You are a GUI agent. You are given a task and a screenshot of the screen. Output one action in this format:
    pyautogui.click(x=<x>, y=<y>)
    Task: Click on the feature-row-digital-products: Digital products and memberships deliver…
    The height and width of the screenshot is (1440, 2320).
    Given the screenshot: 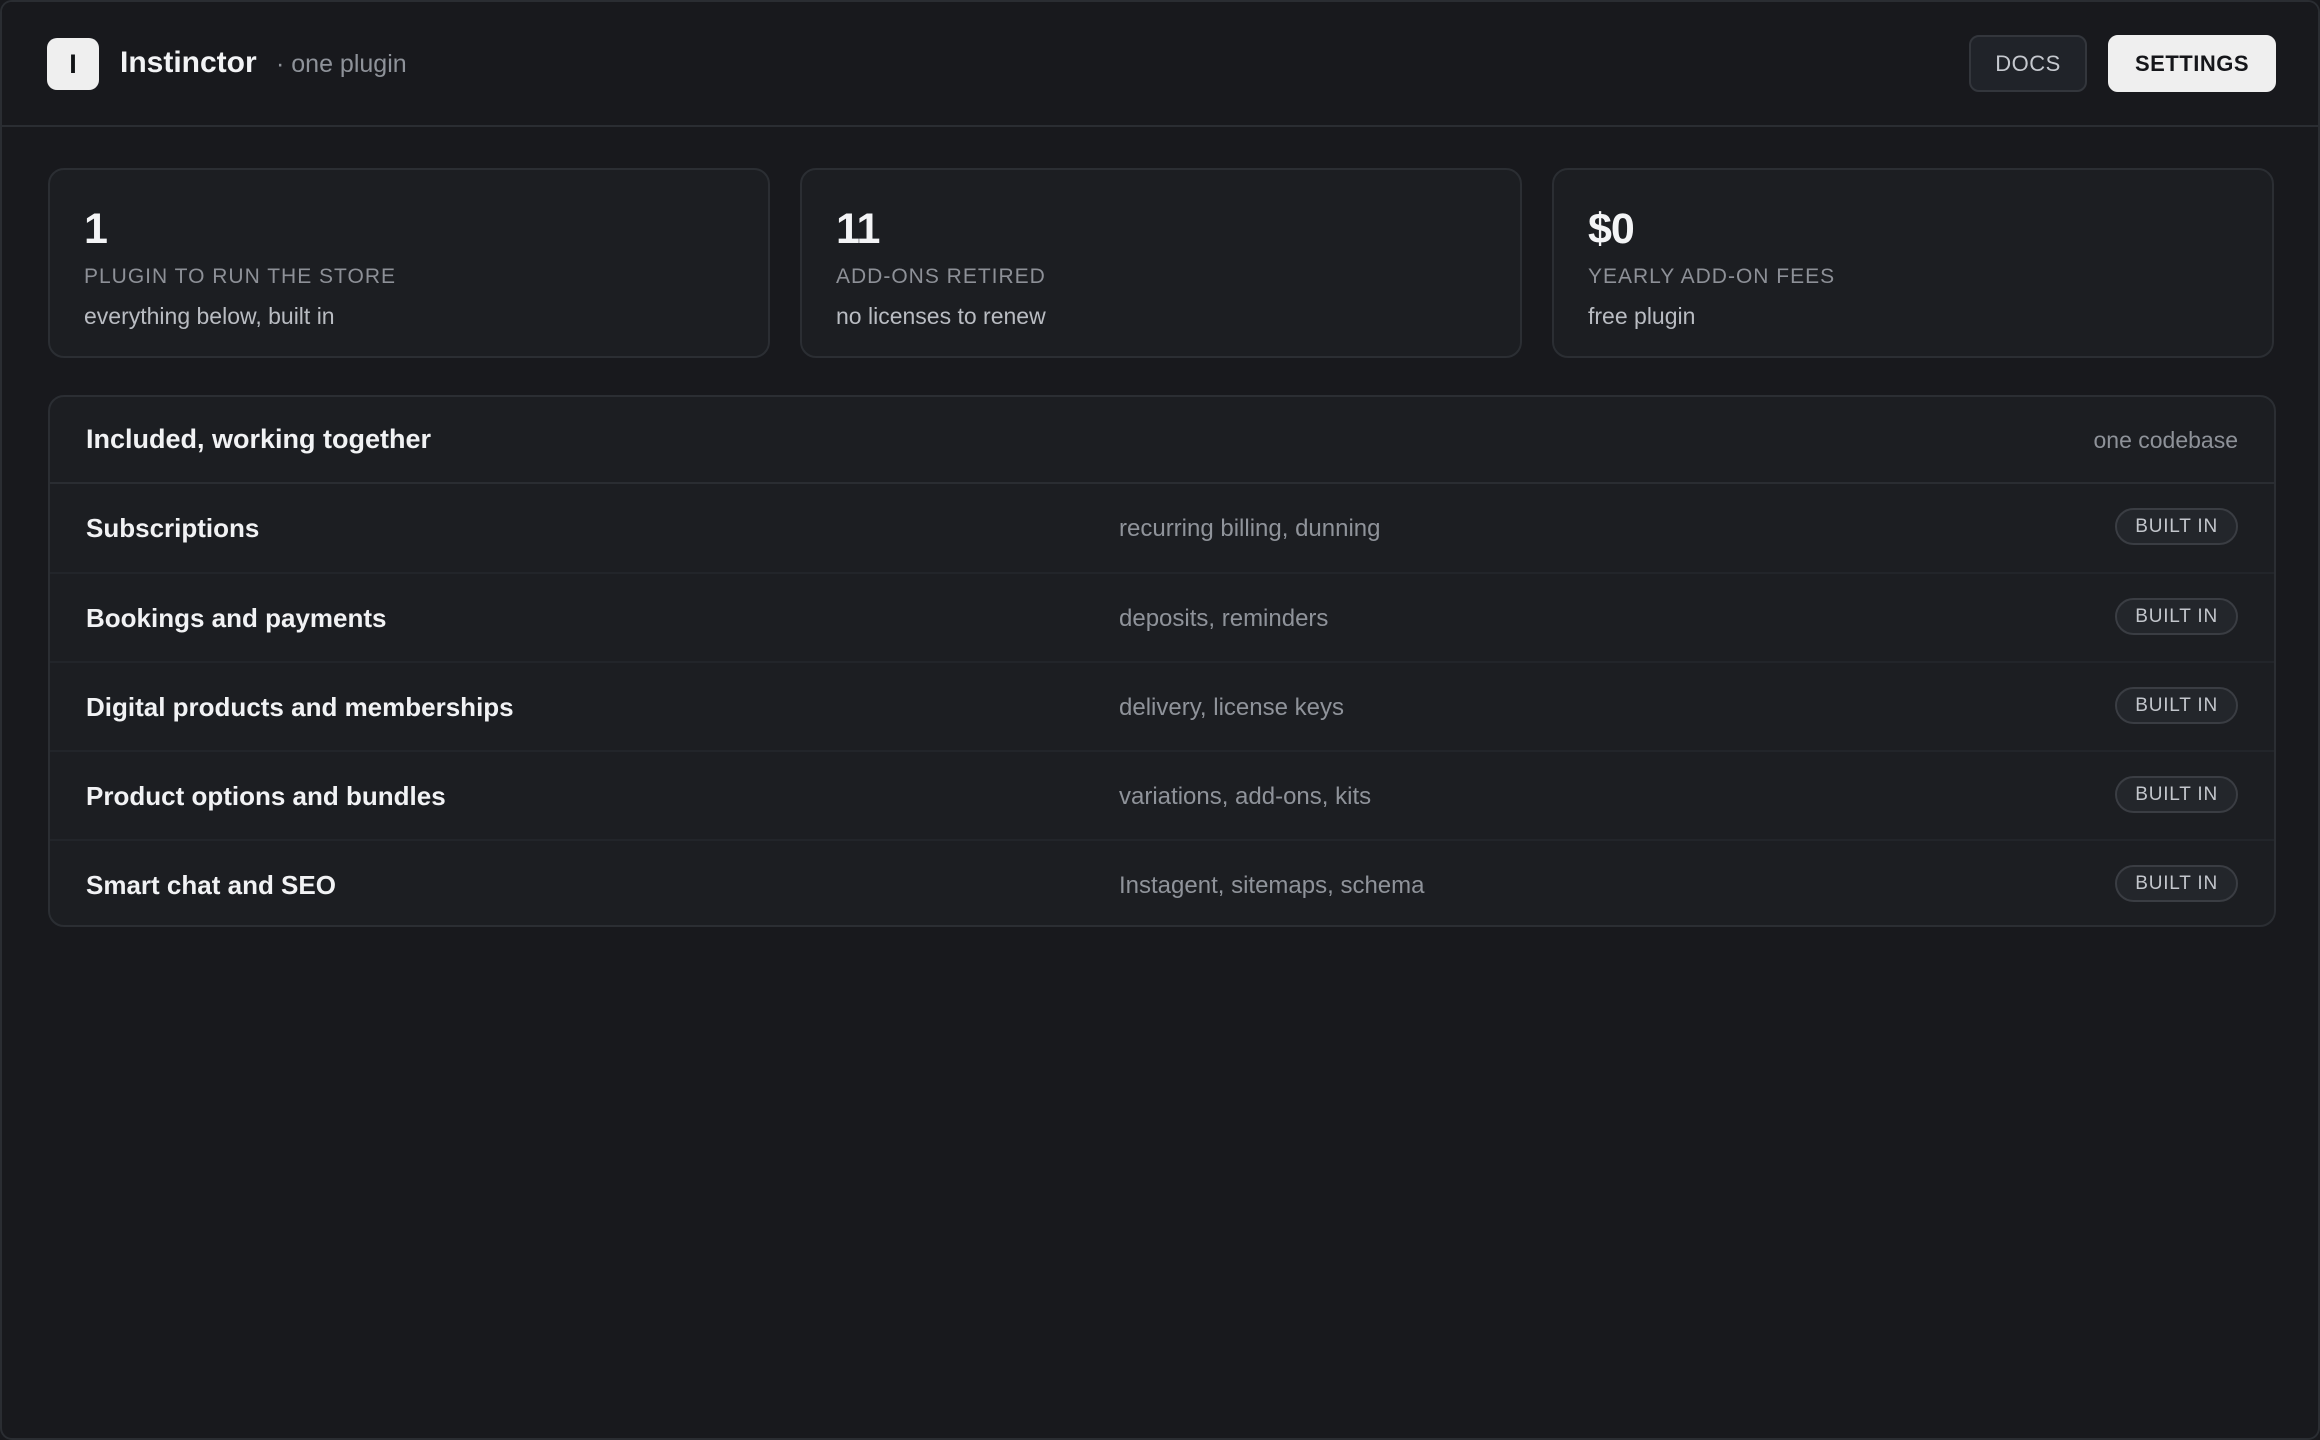 What is the action you would take?
    pyautogui.click(x=1162, y=706)
    